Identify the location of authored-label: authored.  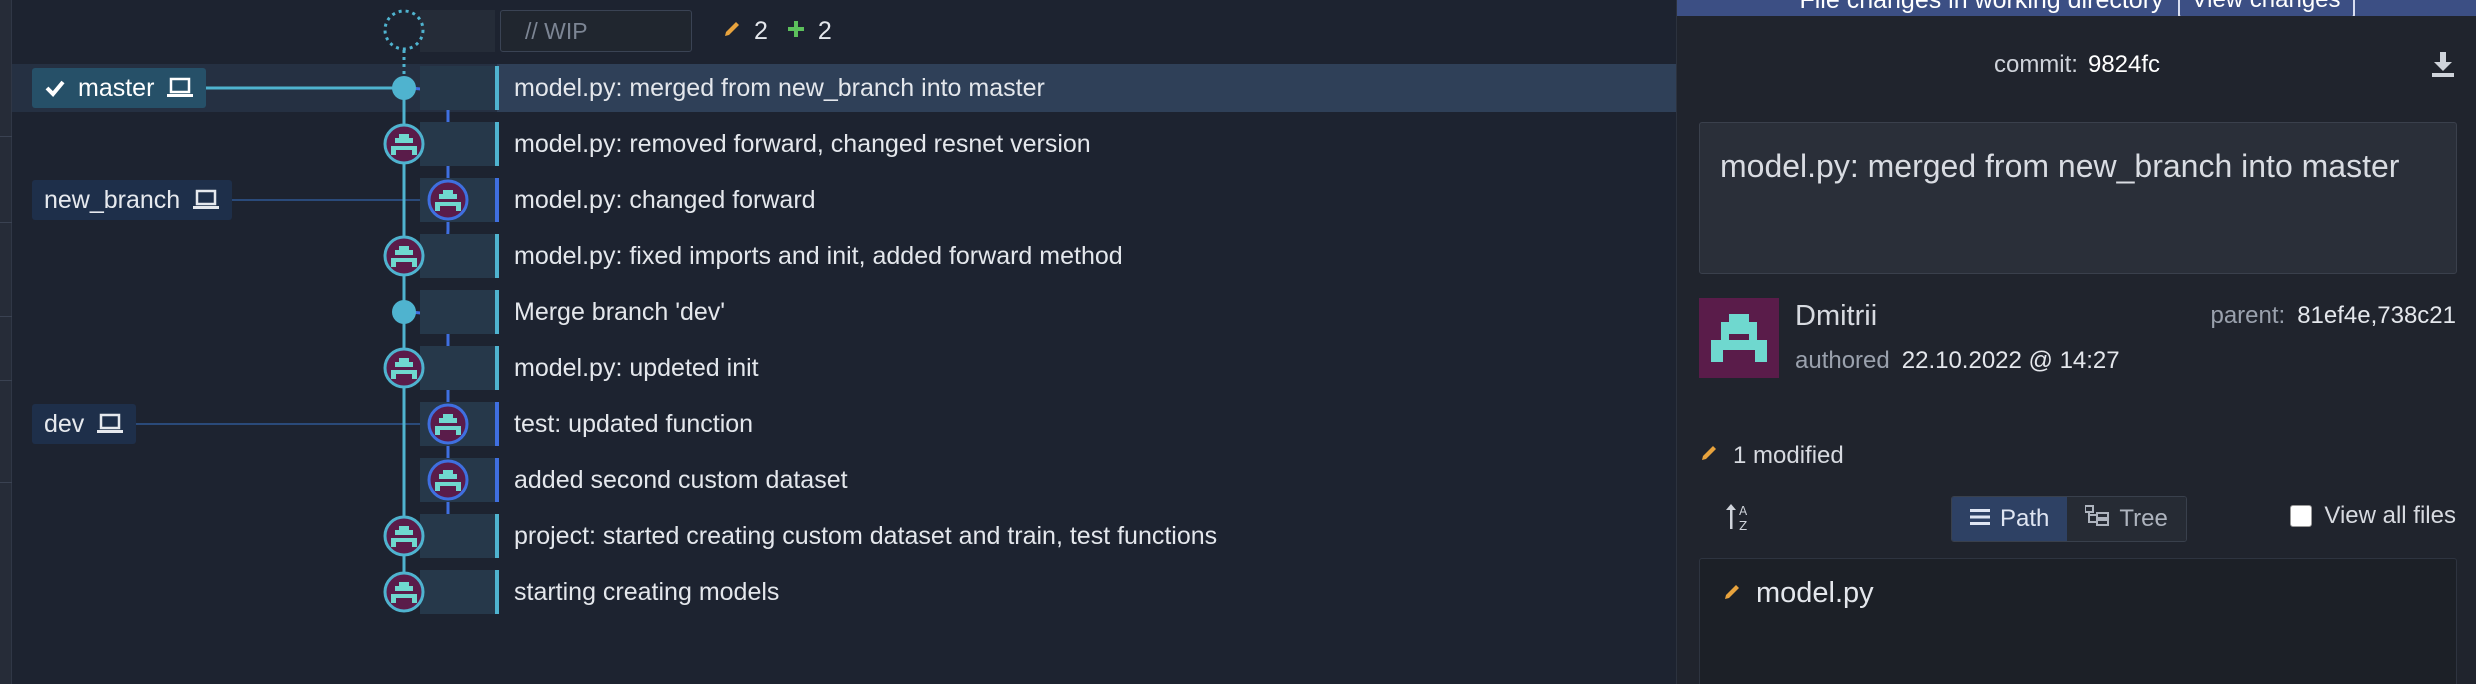
(1842, 360).